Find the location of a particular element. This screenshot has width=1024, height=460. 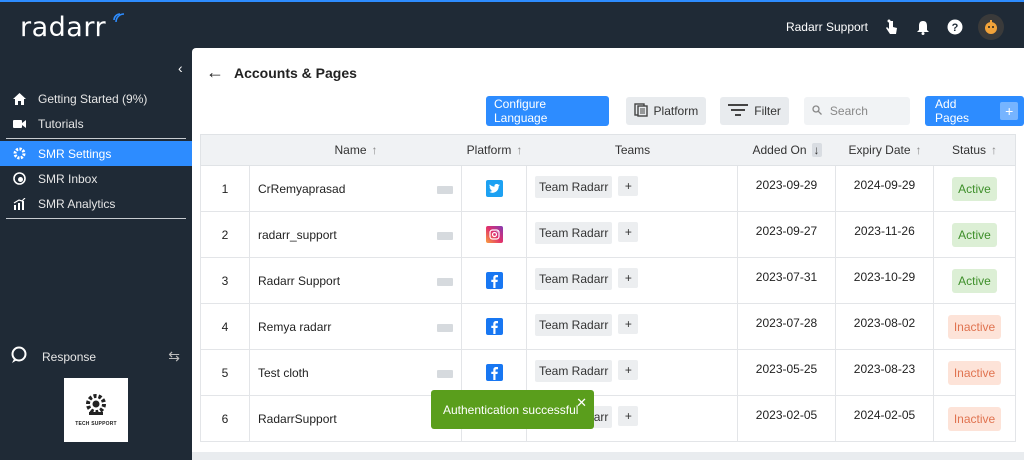

header-teams: Teams is located at coordinates (632, 150).